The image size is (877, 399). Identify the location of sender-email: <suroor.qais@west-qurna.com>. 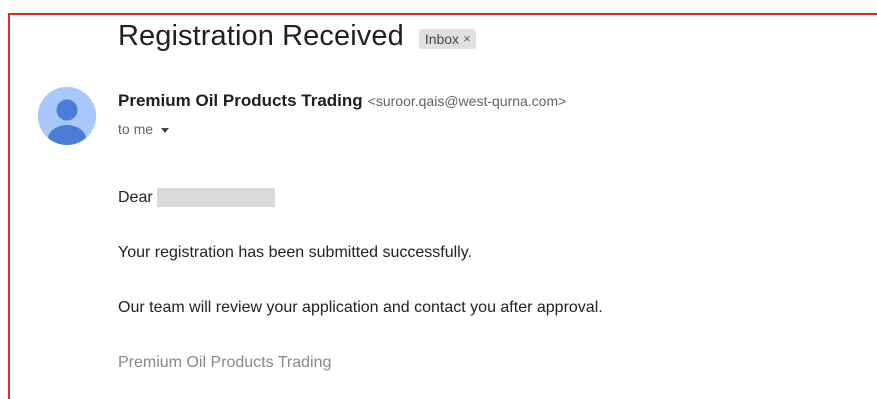
(467, 101).